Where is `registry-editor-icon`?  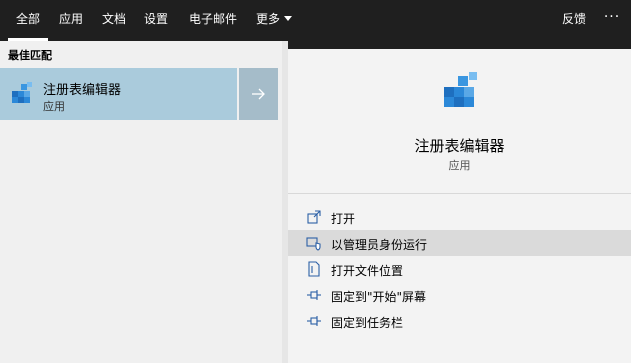 registry-editor-icon is located at coordinates (22, 92).